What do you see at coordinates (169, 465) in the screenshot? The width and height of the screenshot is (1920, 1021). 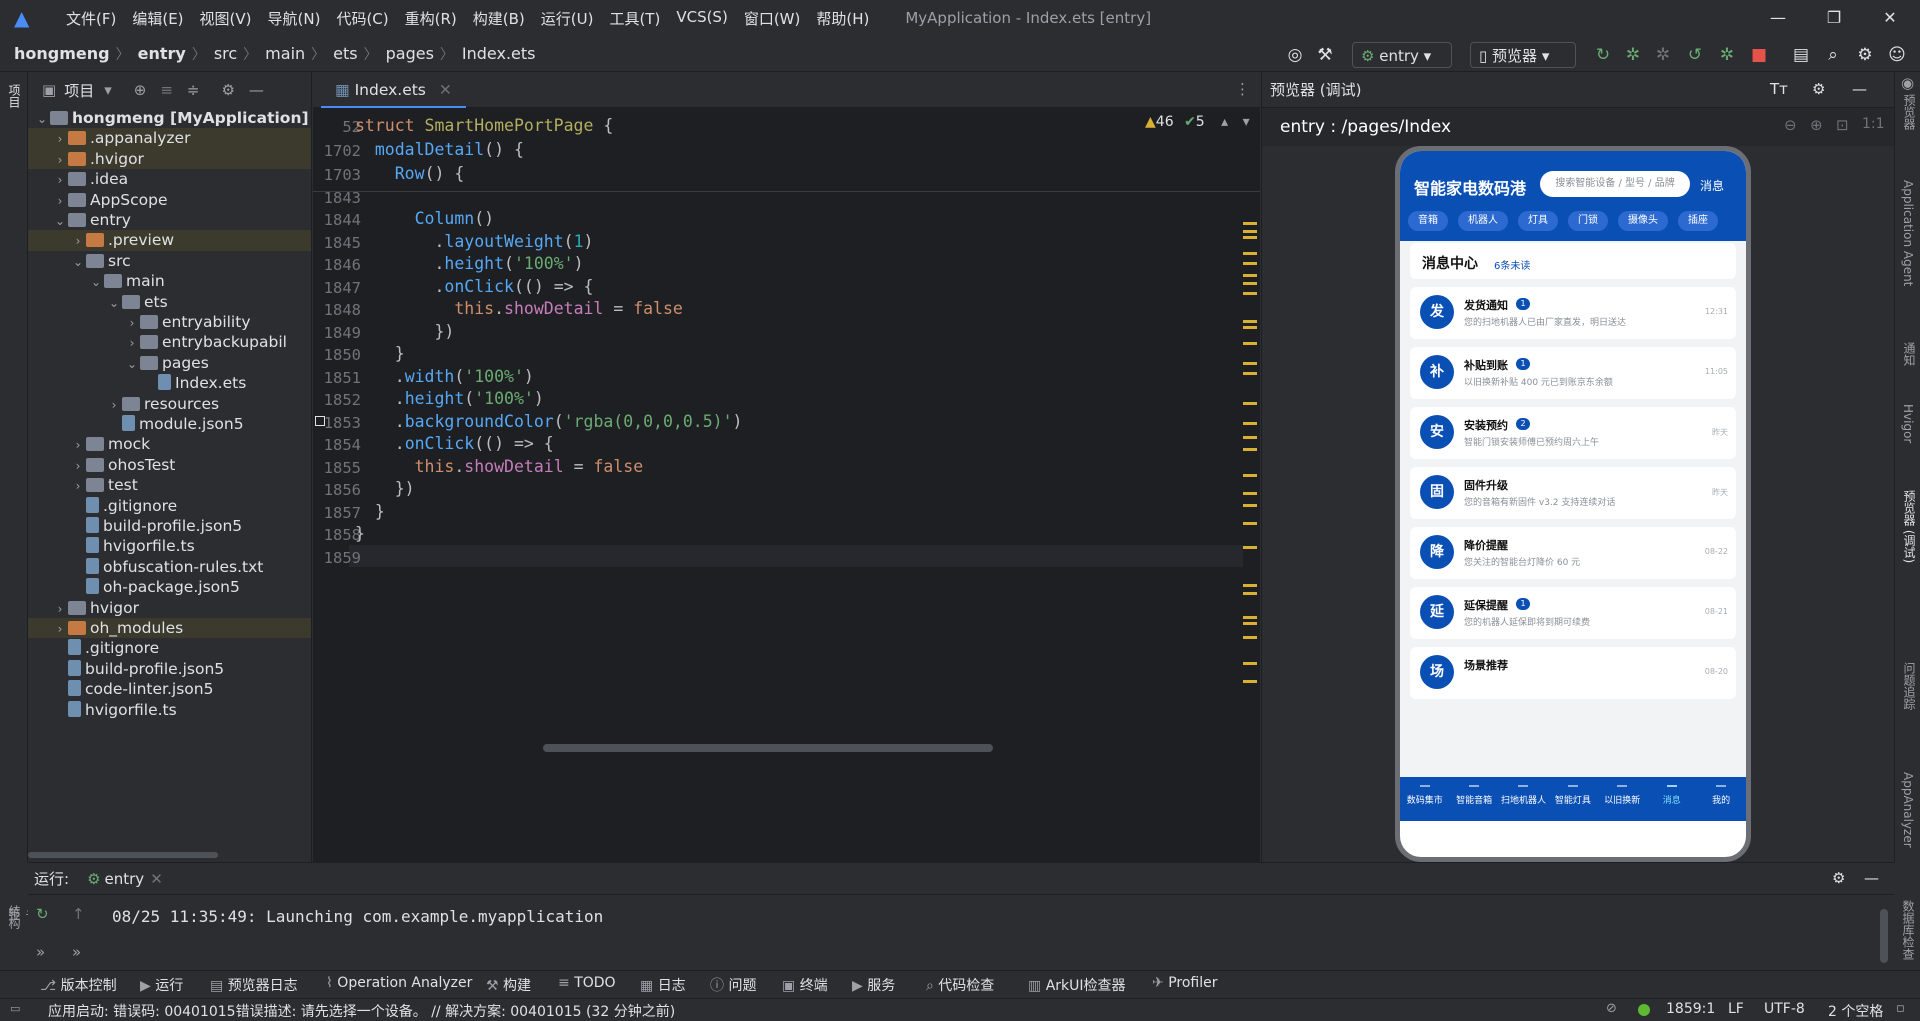 I see `tree-item: › ohosTest` at bounding box center [169, 465].